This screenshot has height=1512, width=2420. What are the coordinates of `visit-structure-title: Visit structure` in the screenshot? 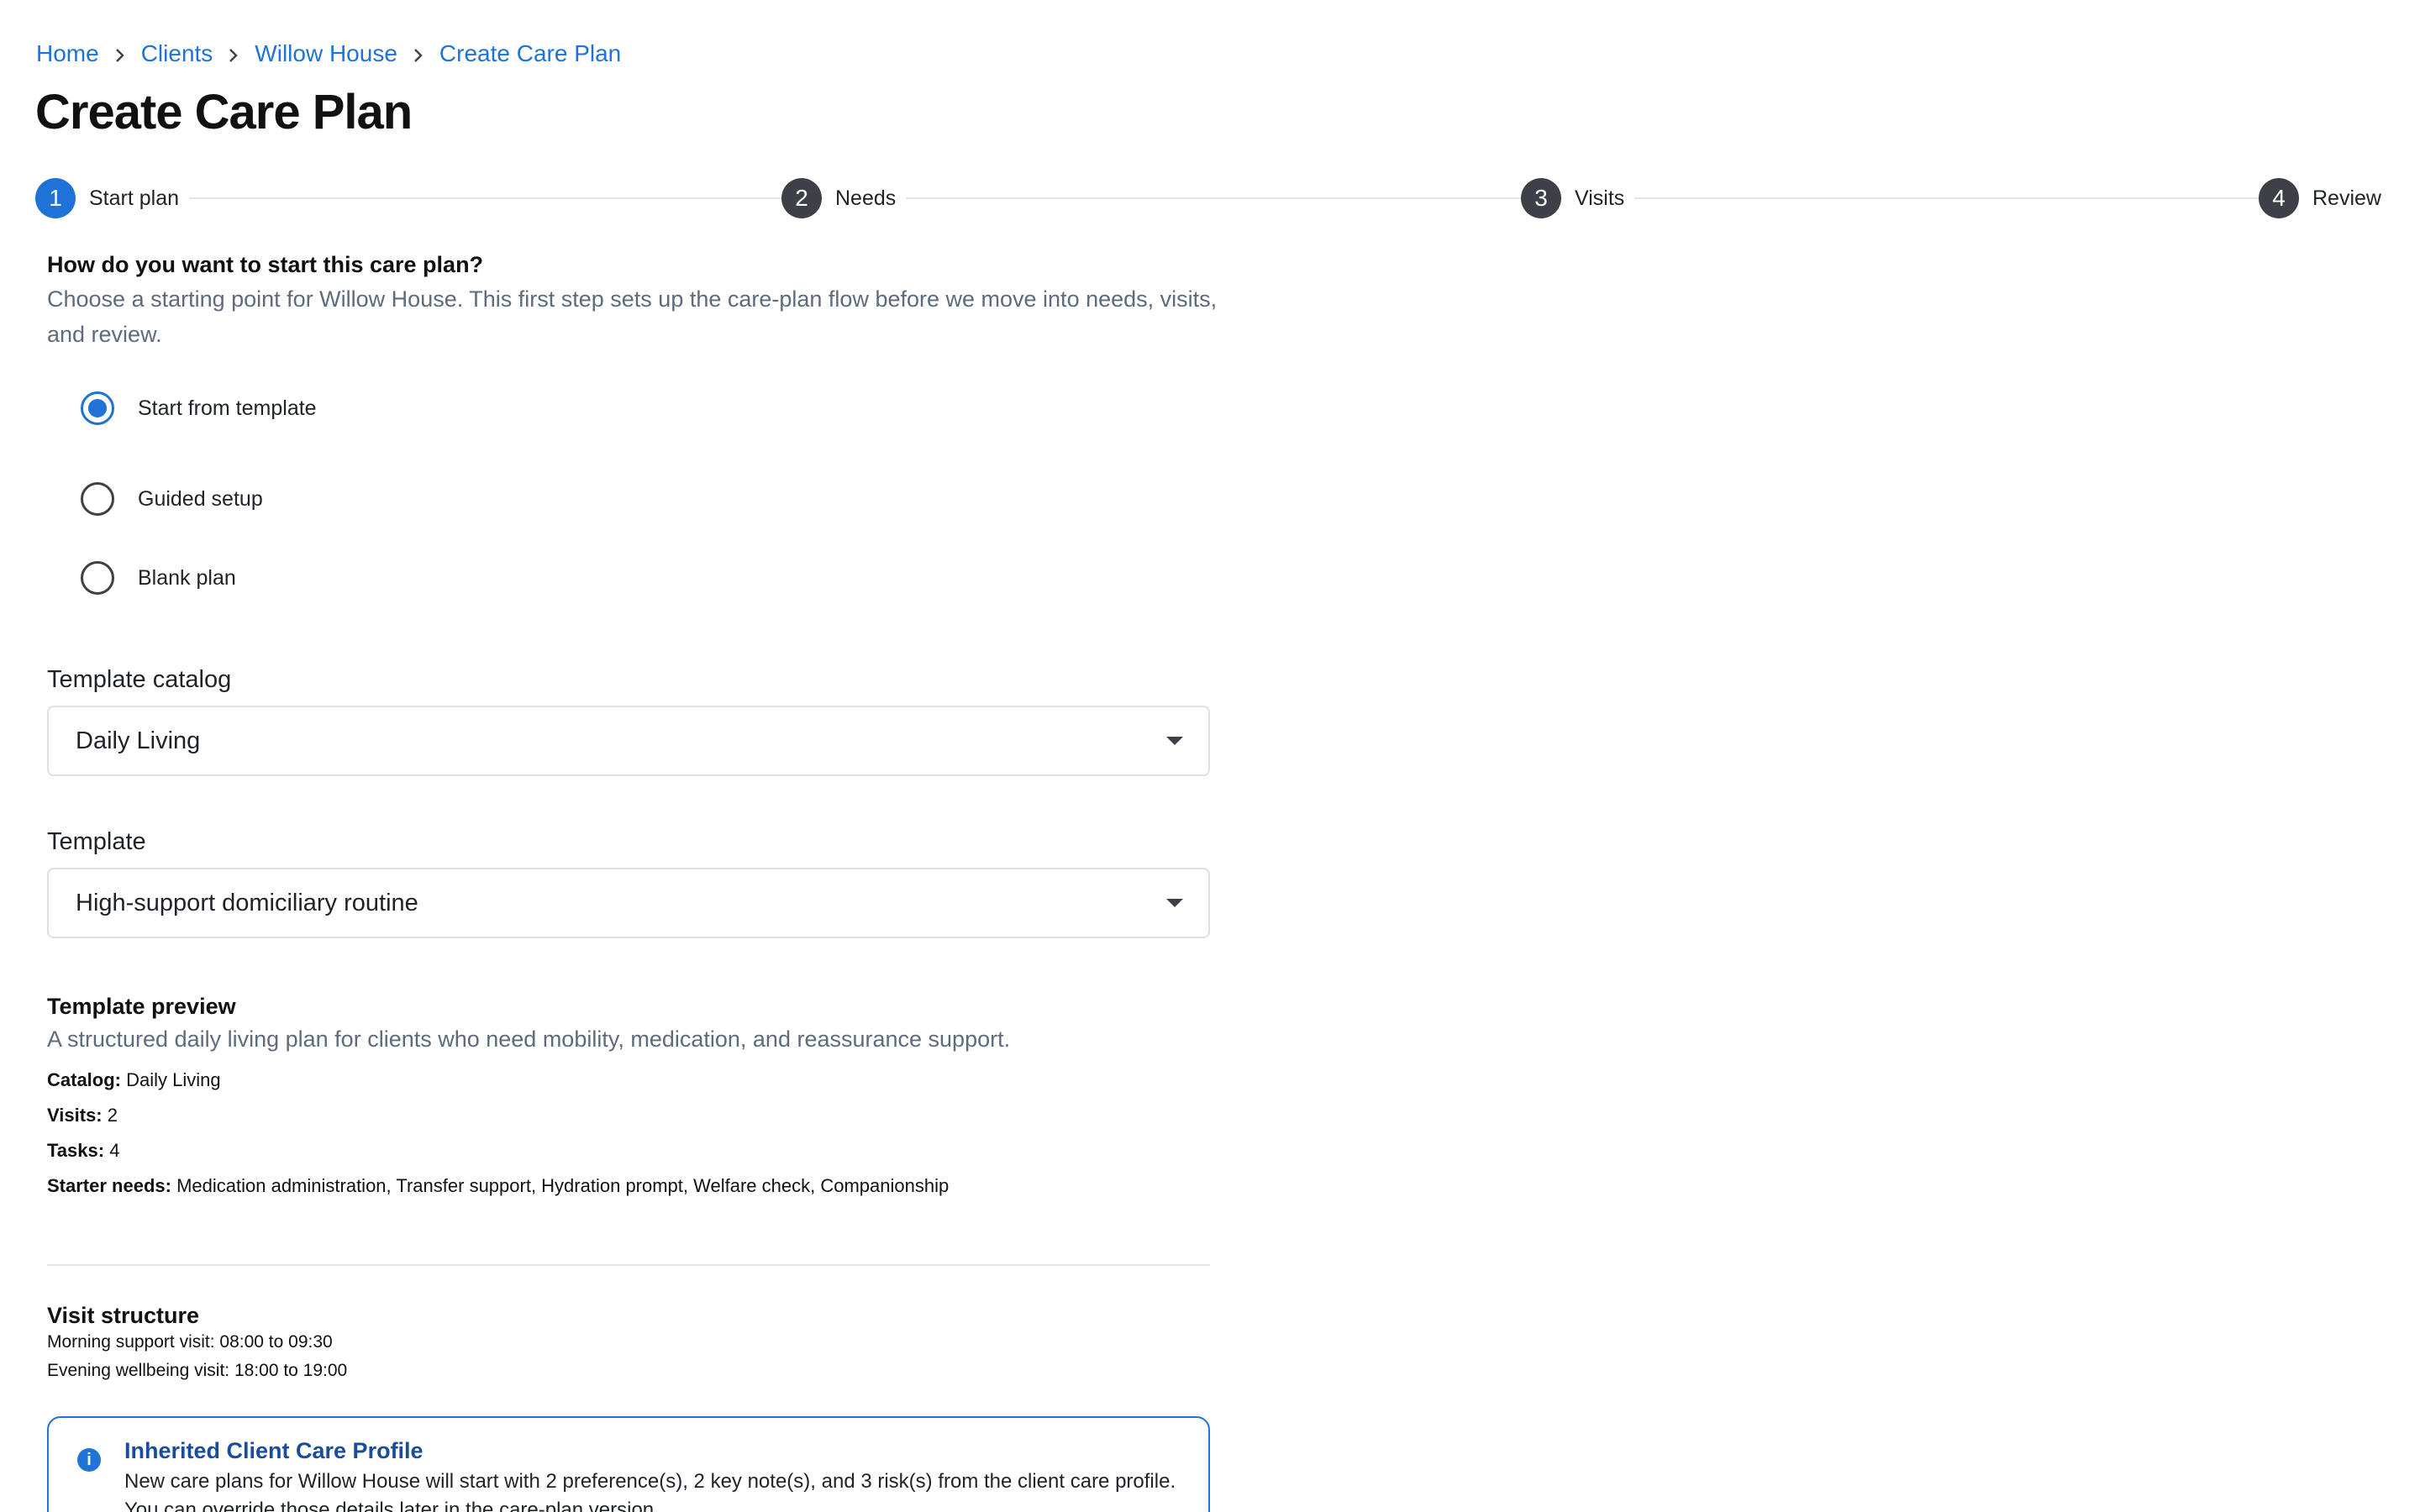 It's located at (124, 1315).